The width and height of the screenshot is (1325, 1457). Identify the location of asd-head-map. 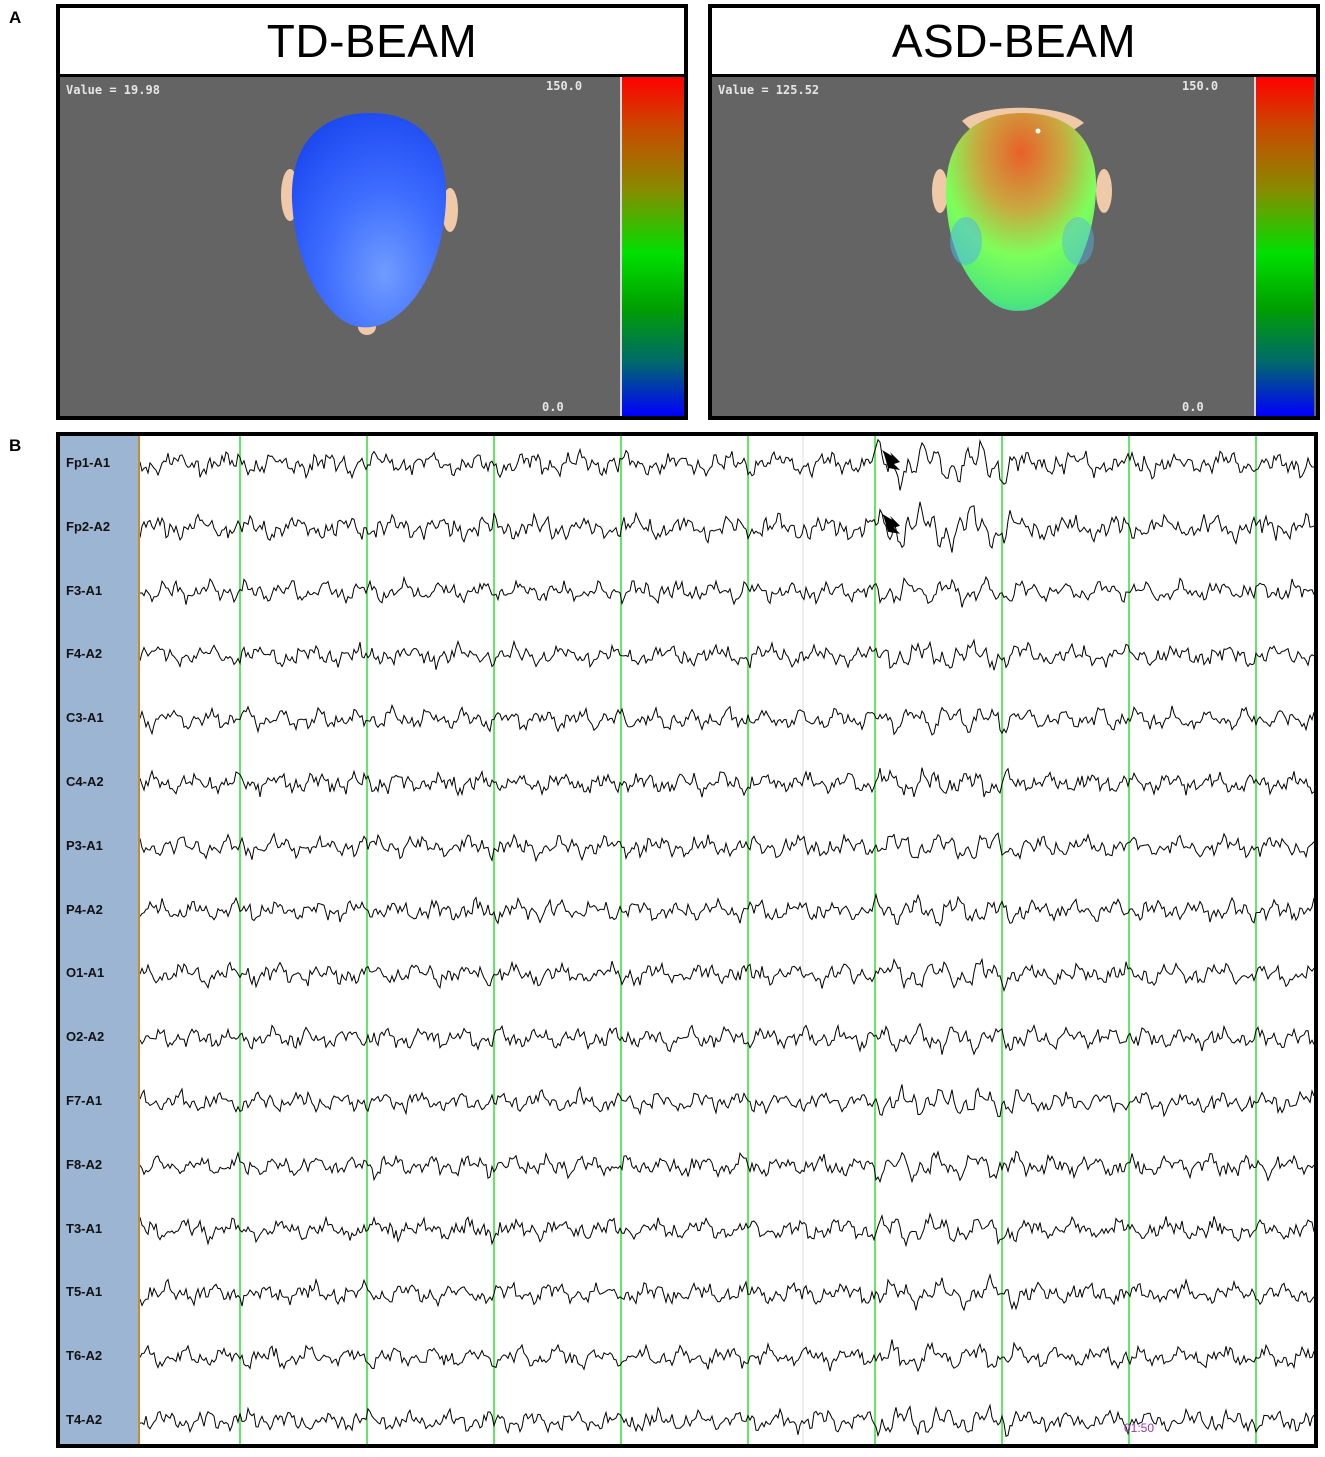
(1022, 209).